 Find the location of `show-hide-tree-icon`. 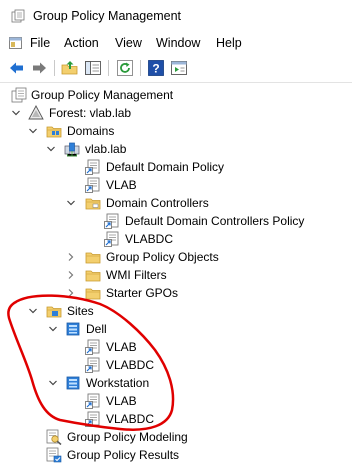

show-hide-tree-icon is located at coordinates (93, 68).